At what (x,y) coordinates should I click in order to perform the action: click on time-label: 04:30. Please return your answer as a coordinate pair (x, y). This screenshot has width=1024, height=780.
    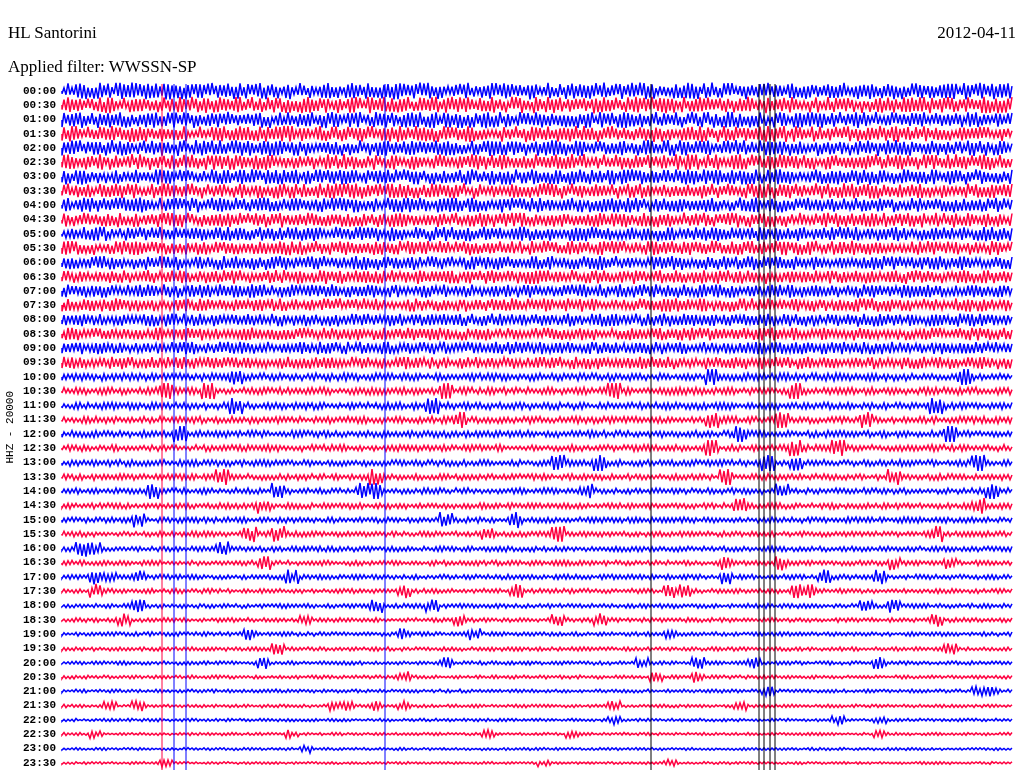
    Looking at the image, I should click on (39, 220).